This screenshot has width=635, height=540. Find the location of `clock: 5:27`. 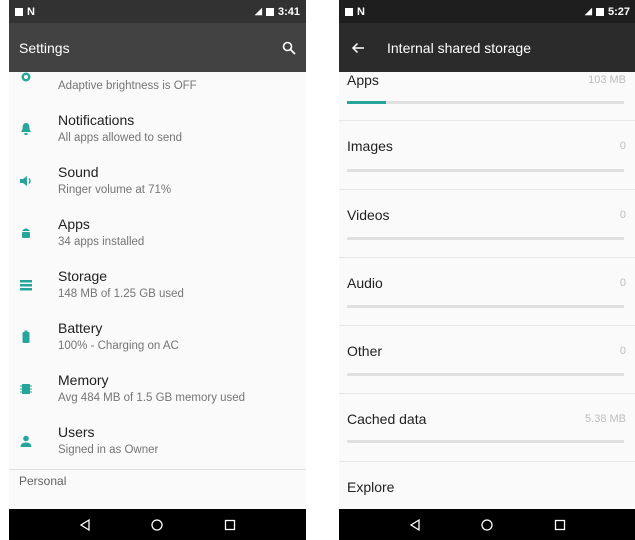

clock: 5:27 is located at coordinates (618, 11).